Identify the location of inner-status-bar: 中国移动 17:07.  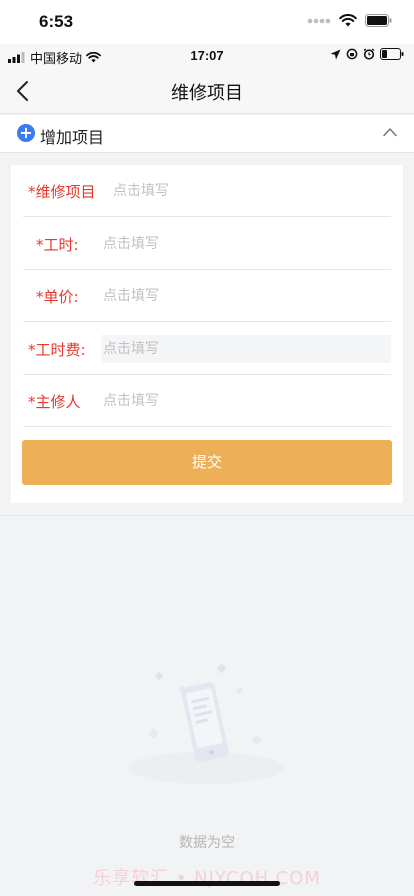
(207, 56).